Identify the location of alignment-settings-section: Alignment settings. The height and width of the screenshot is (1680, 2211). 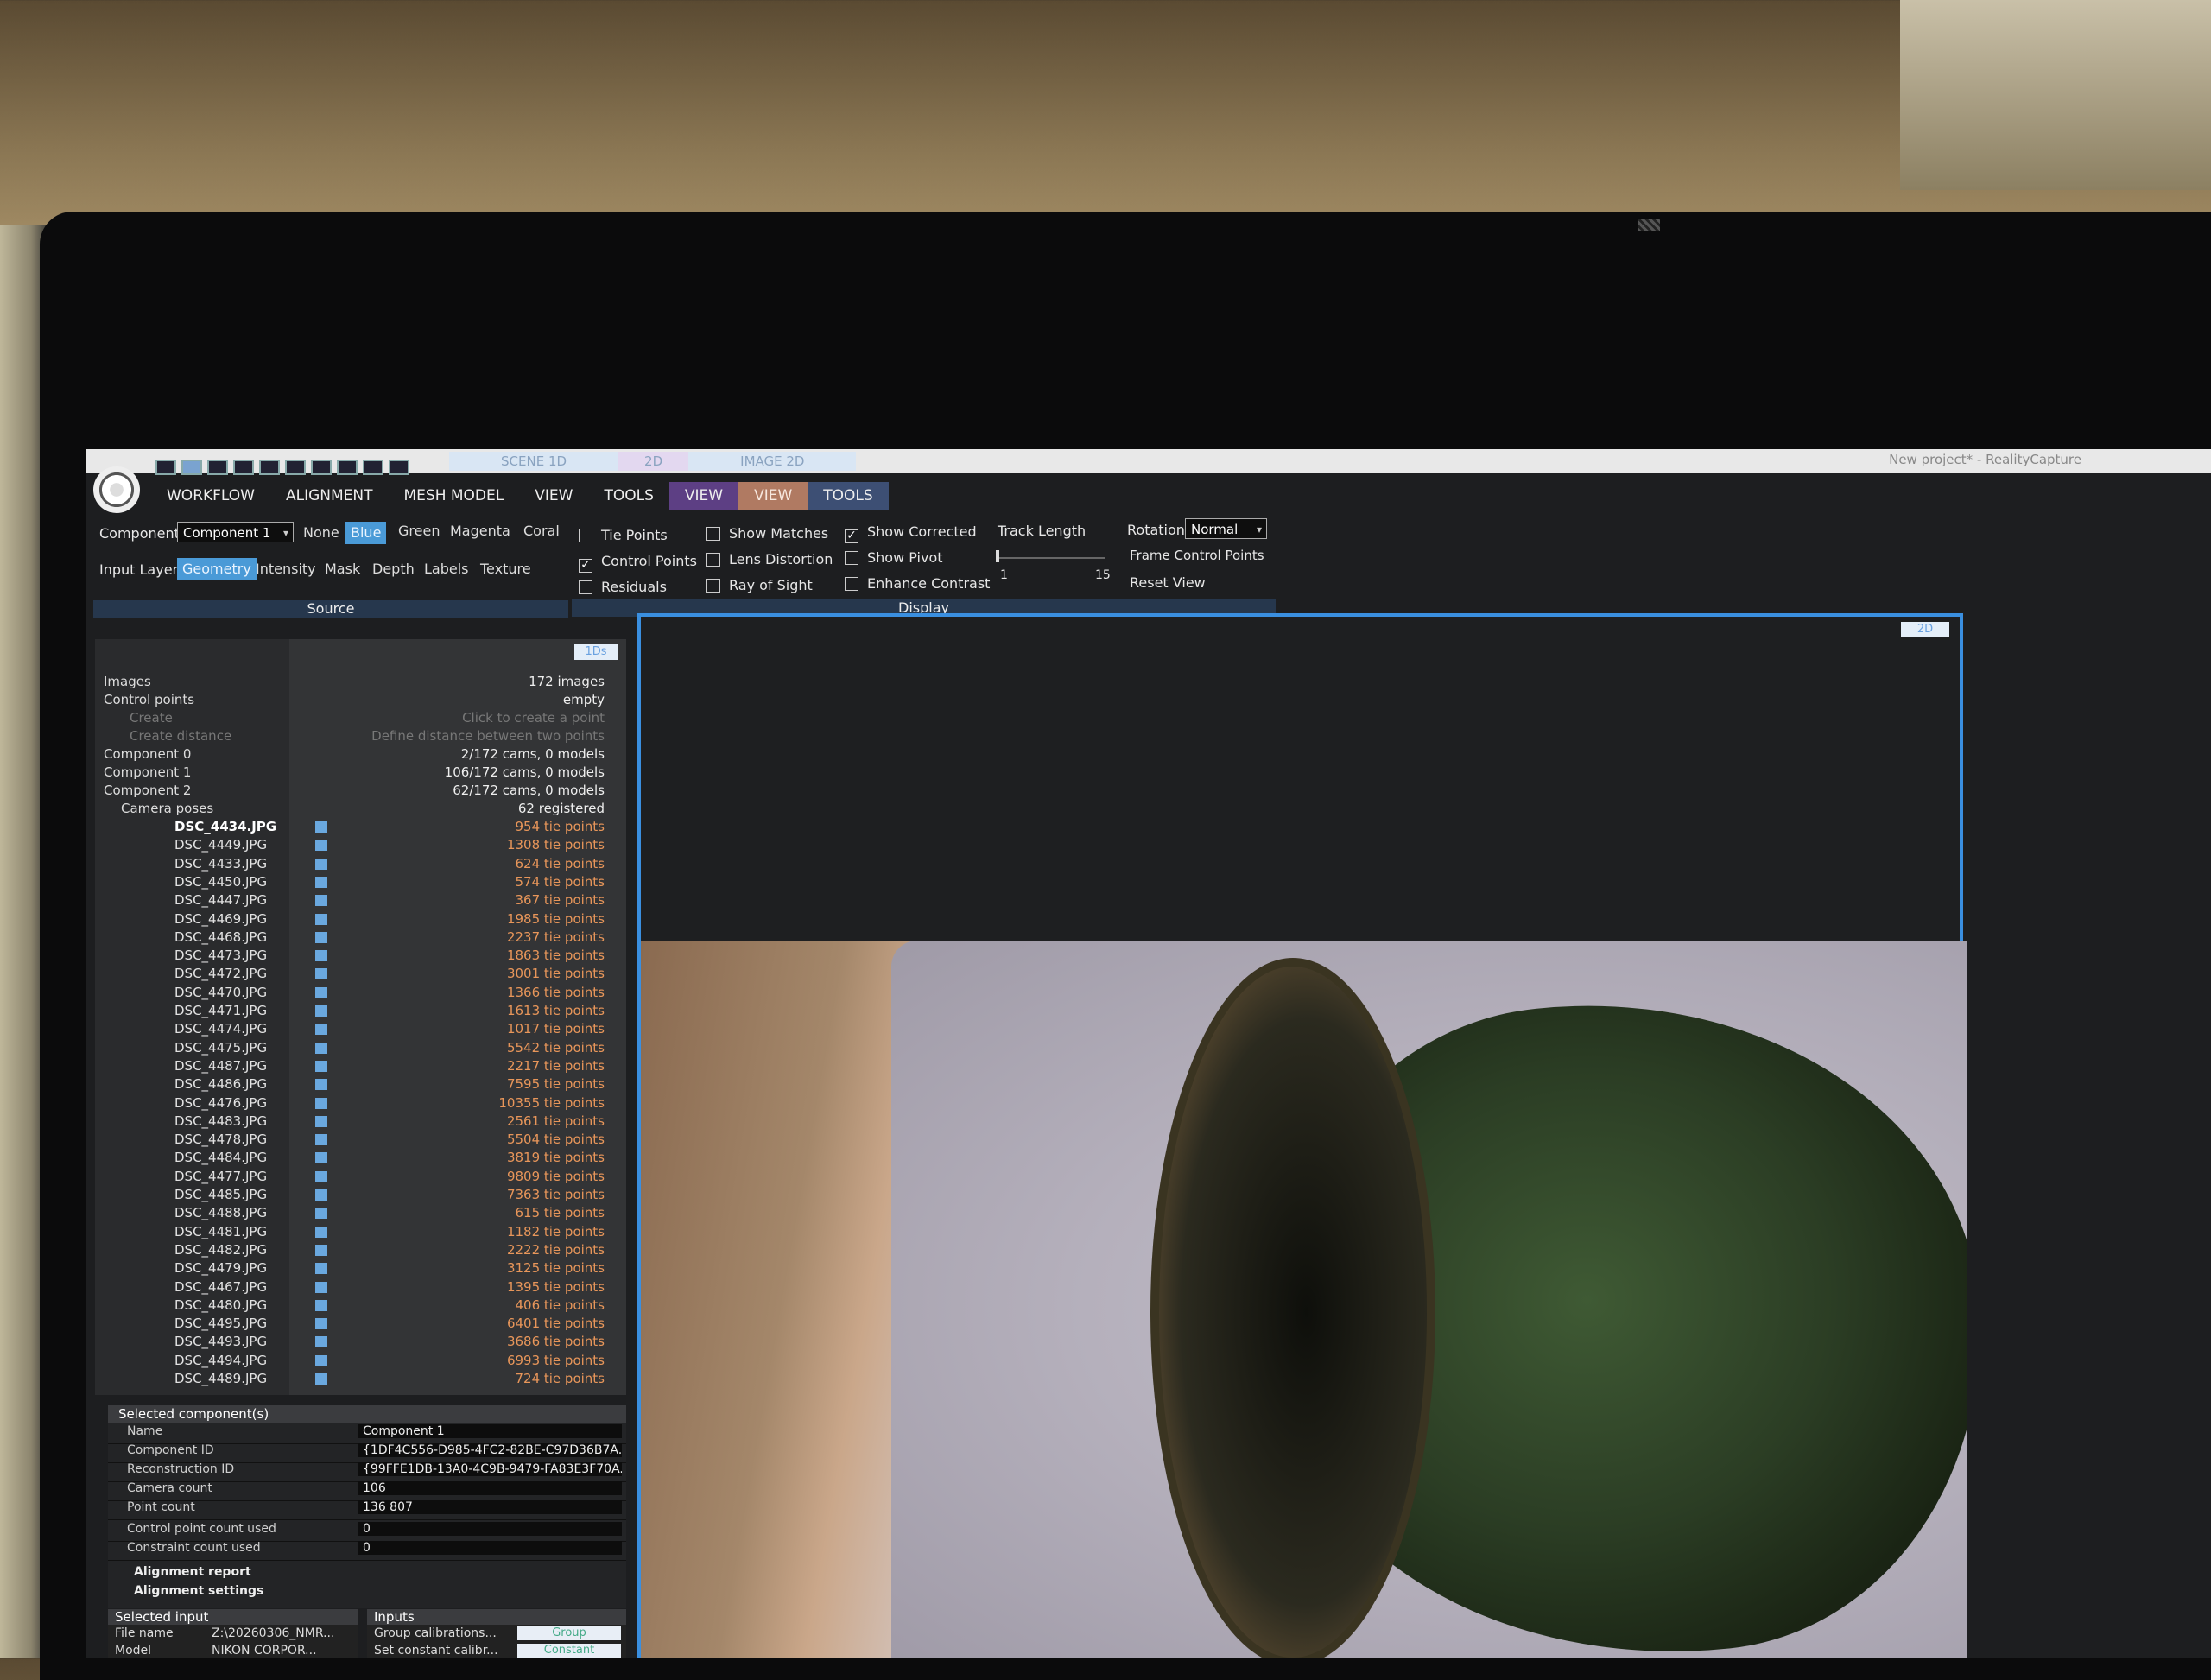
(198, 1591).